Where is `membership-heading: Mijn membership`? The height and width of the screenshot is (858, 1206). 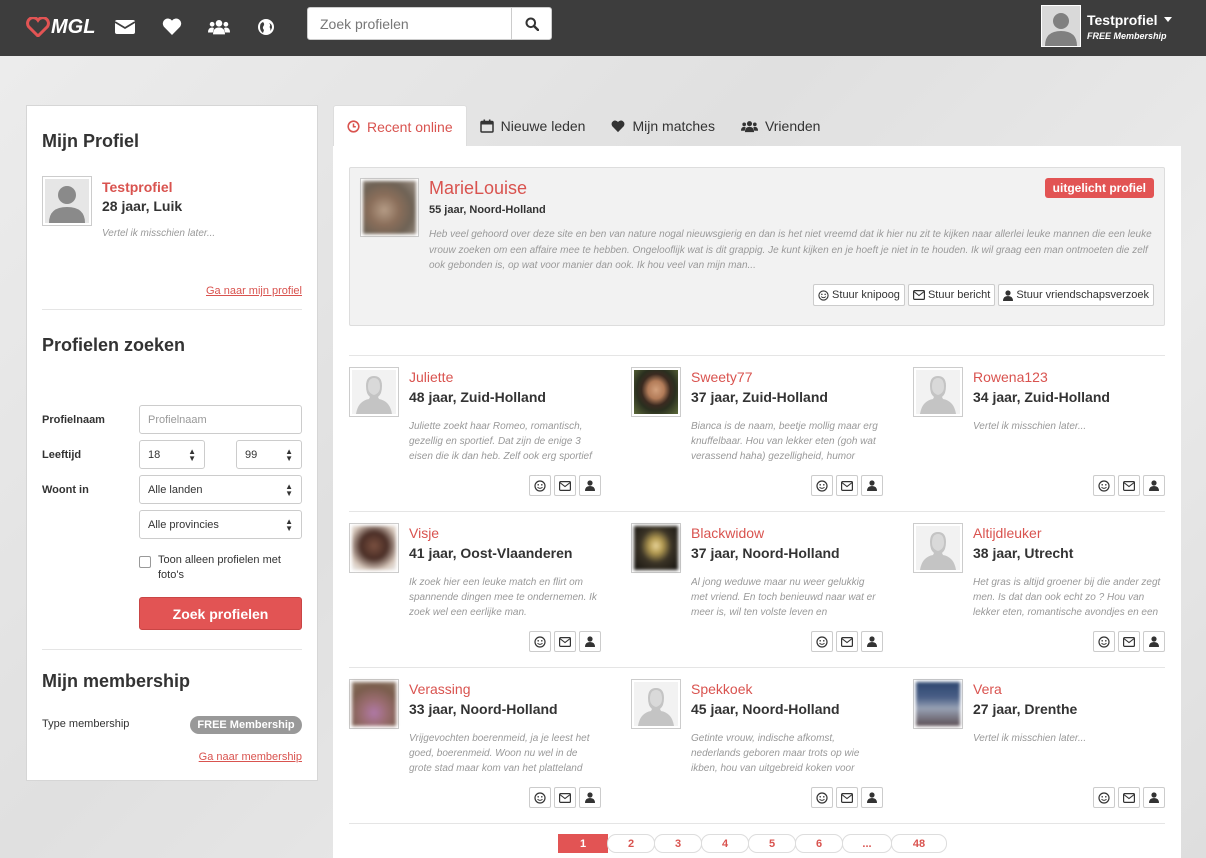 membership-heading: Mijn membership is located at coordinates (116, 681).